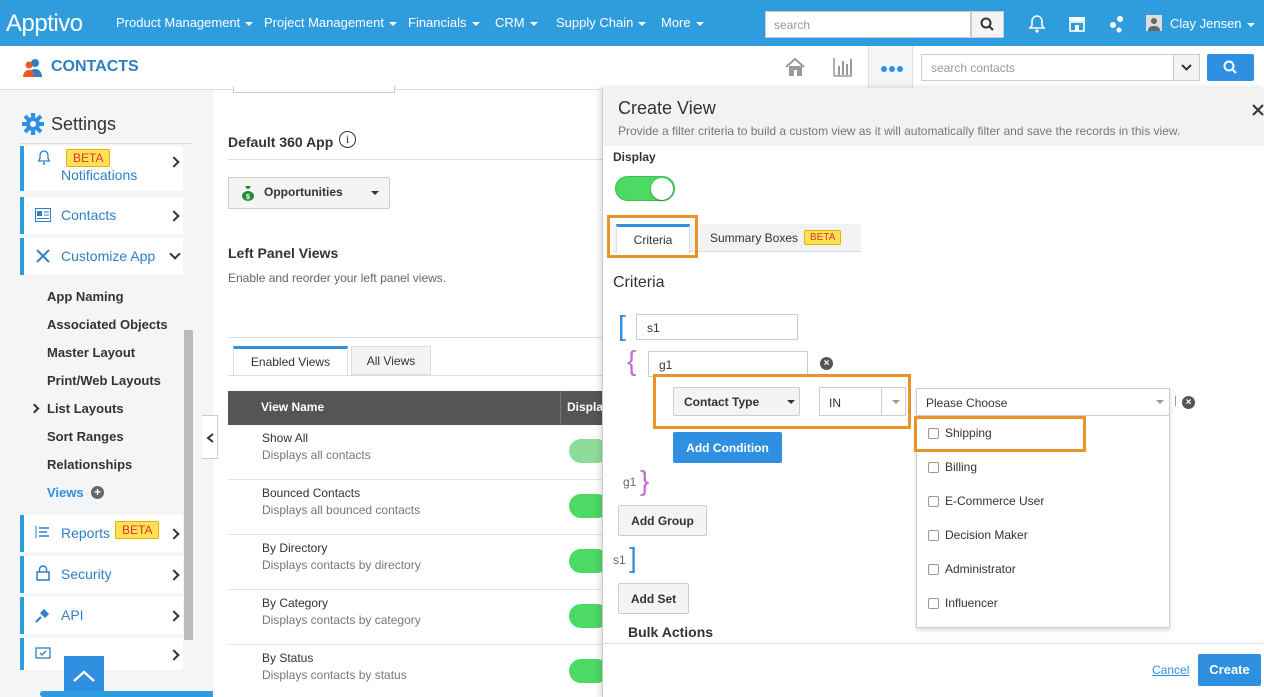 Image resolution: width=1264 pixels, height=697 pixels. What do you see at coordinates (86, 574) in the screenshot?
I see `sidebar-item-label: Security` at bounding box center [86, 574].